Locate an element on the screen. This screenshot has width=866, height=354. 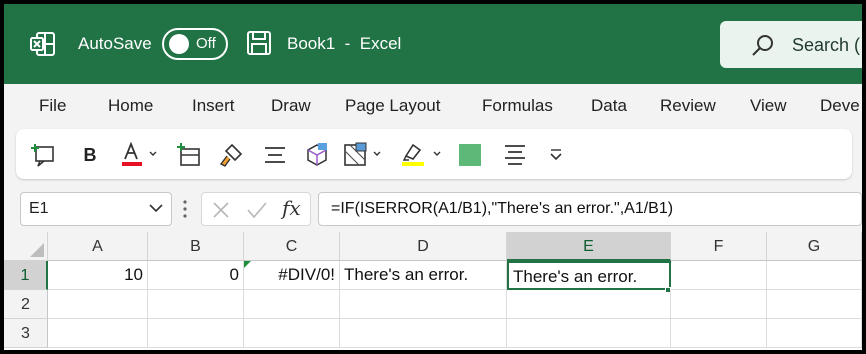
cell-d2 is located at coordinates (423, 304).